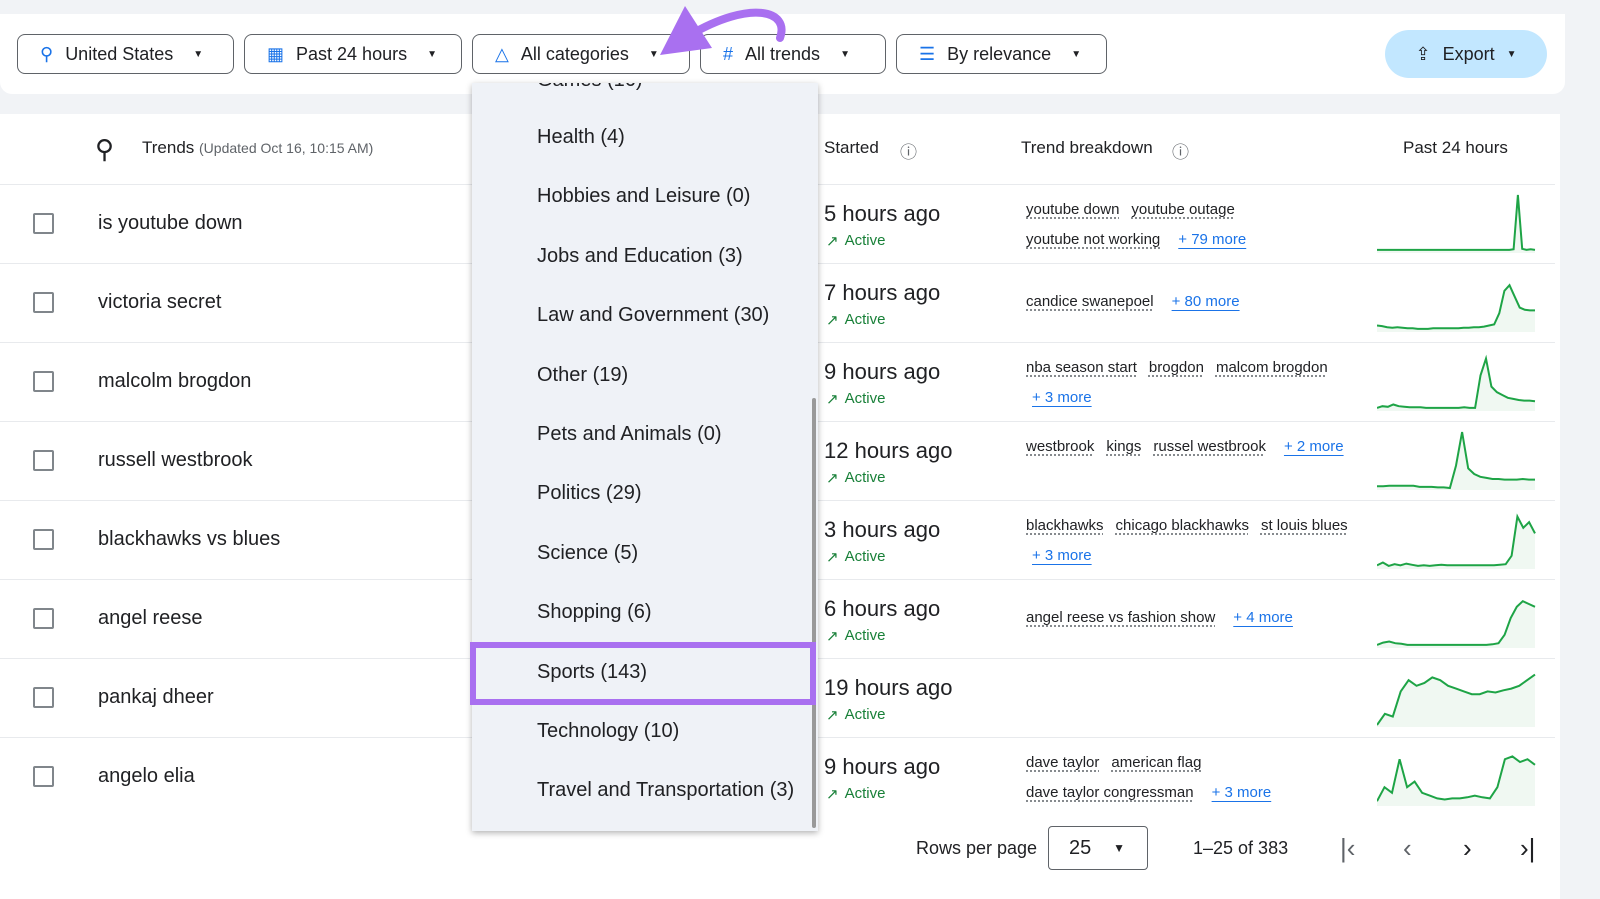 The image size is (1600, 899). I want to click on more-link: + 80 more, so click(1206, 302).